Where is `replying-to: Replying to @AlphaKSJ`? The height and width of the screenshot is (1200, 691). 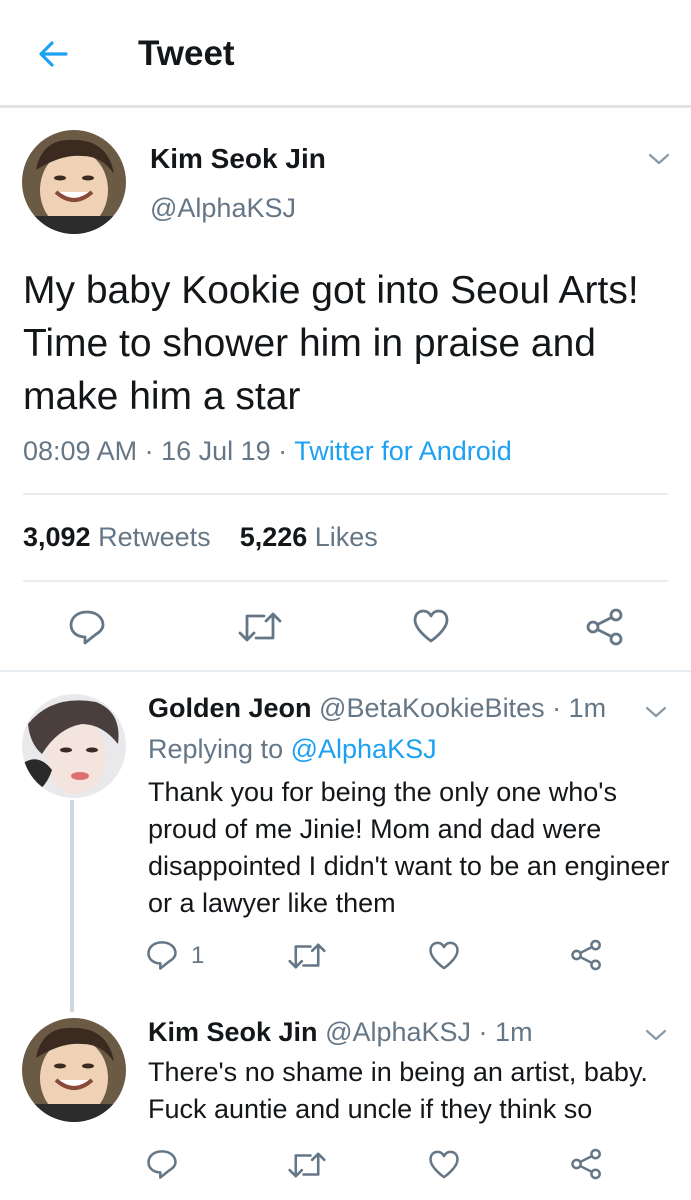
replying-to: Replying to @AlphaKSJ is located at coordinates (292, 749).